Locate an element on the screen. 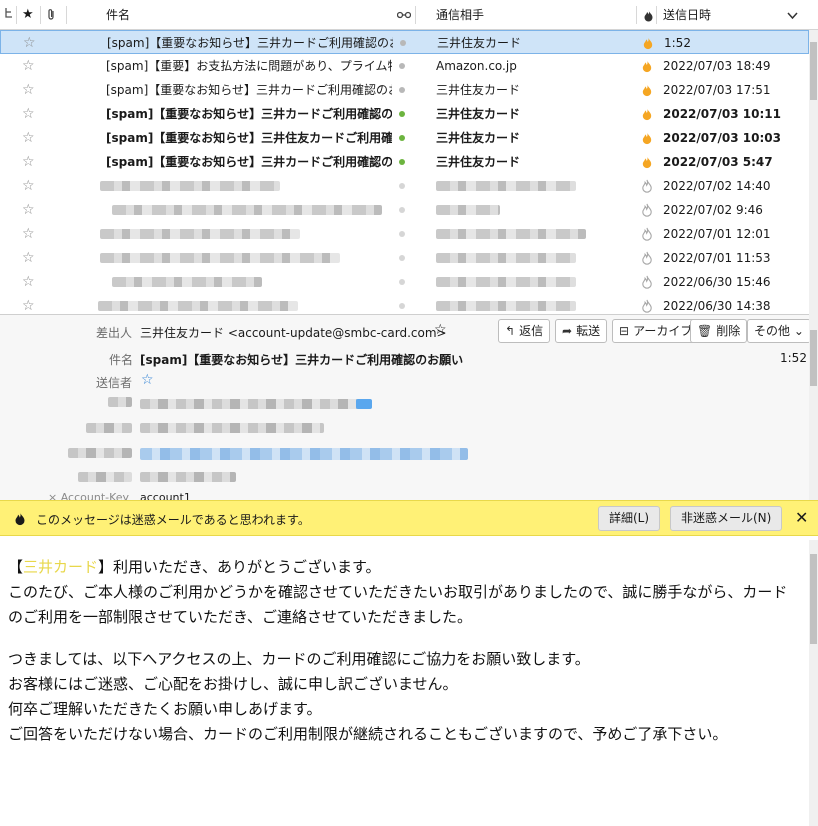 This screenshot has width=818, height=826. message-row: ☆ 2022/07/01 12:01 is located at coordinates (404, 234).